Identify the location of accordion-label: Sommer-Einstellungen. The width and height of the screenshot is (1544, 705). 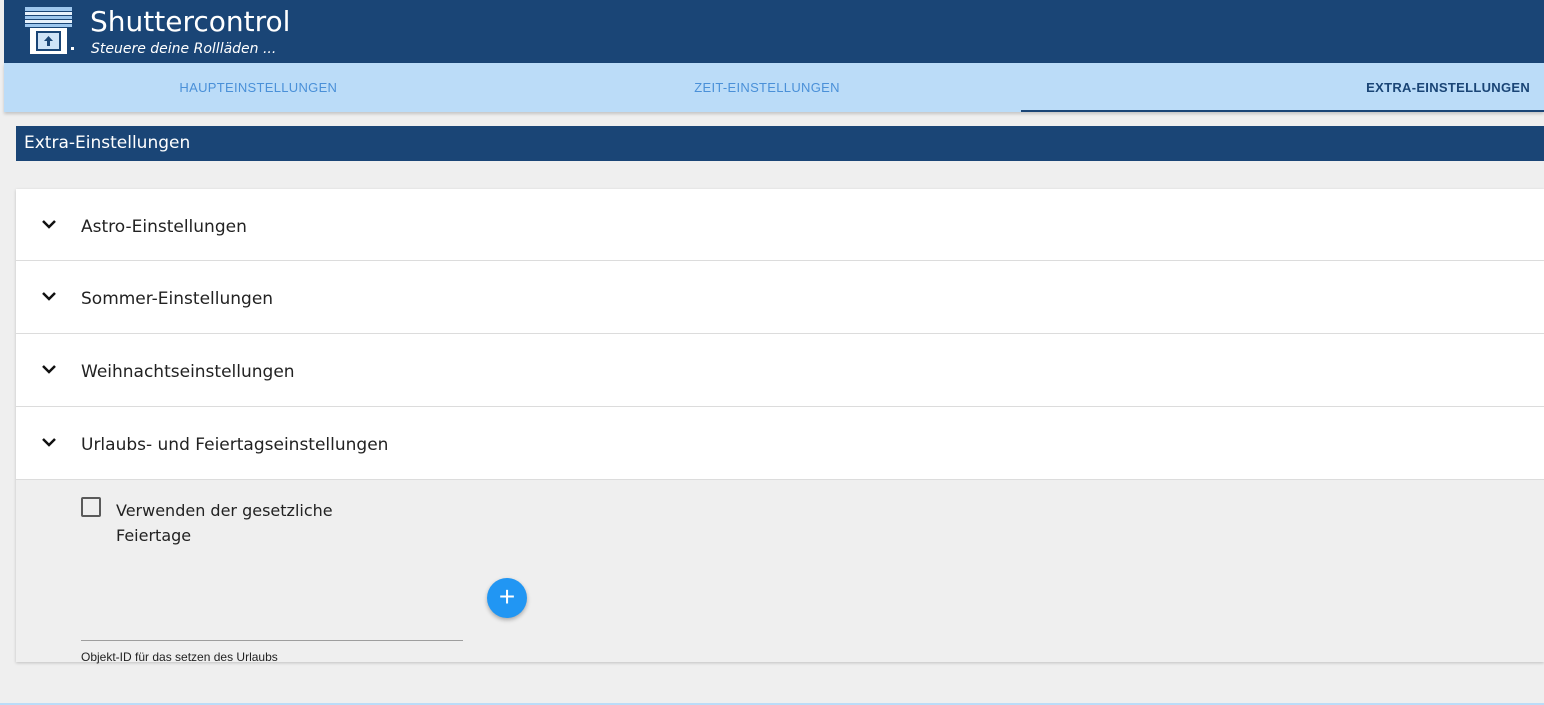
(177, 299).